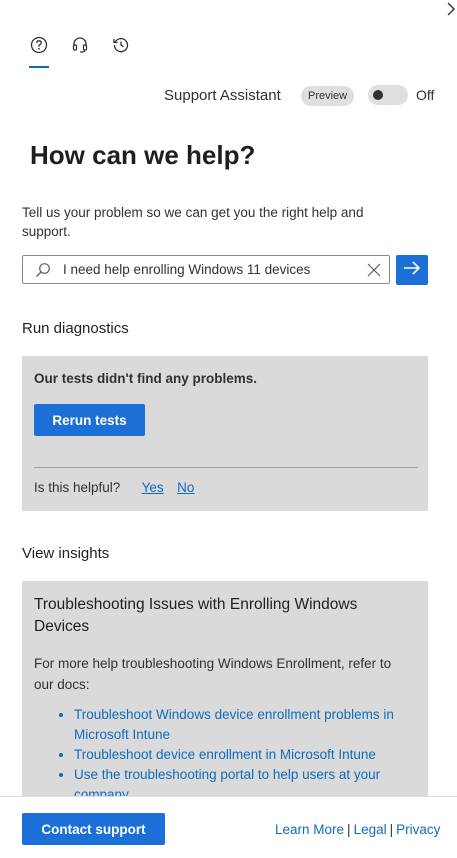  I want to click on helpful-feedback: Is this helpful? Yes No, so click(114, 487).